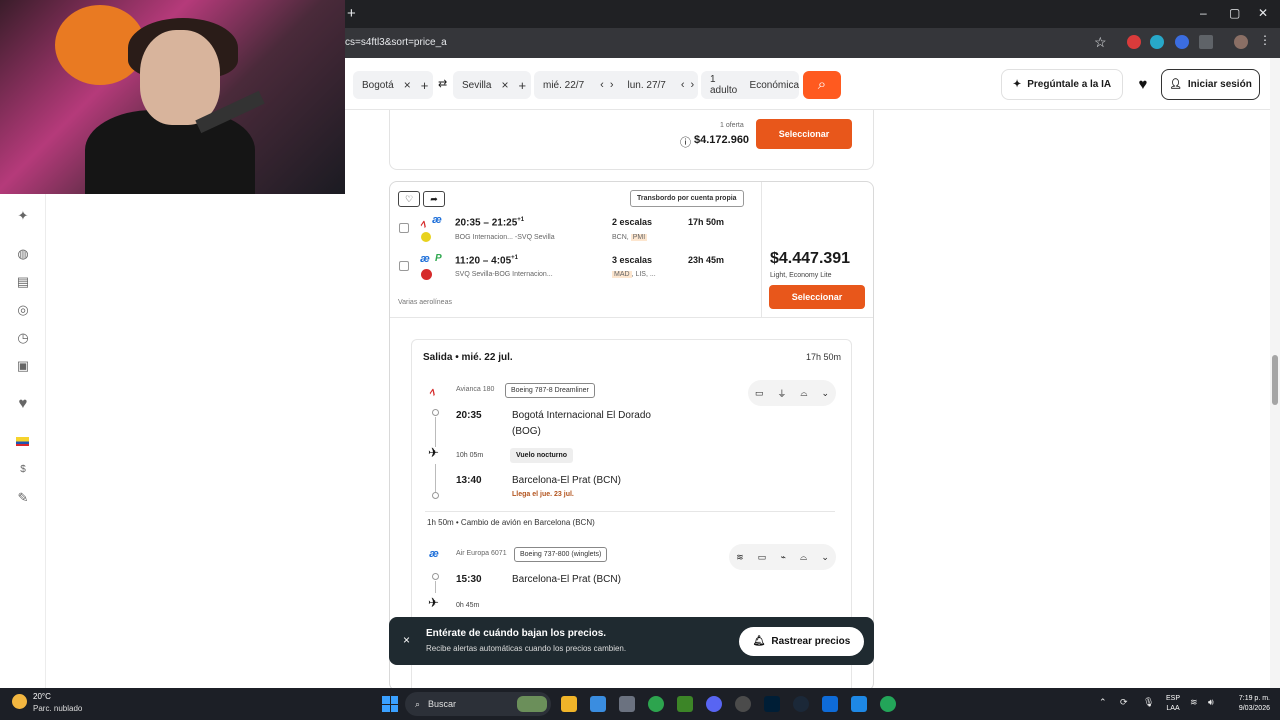 The image size is (1280, 720). I want to click on language-indicator: ESP LAA, so click(1173, 704).